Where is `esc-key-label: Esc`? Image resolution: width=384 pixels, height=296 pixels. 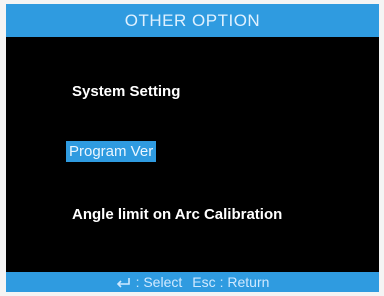 esc-key-label: Esc is located at coordinates (204, 282).